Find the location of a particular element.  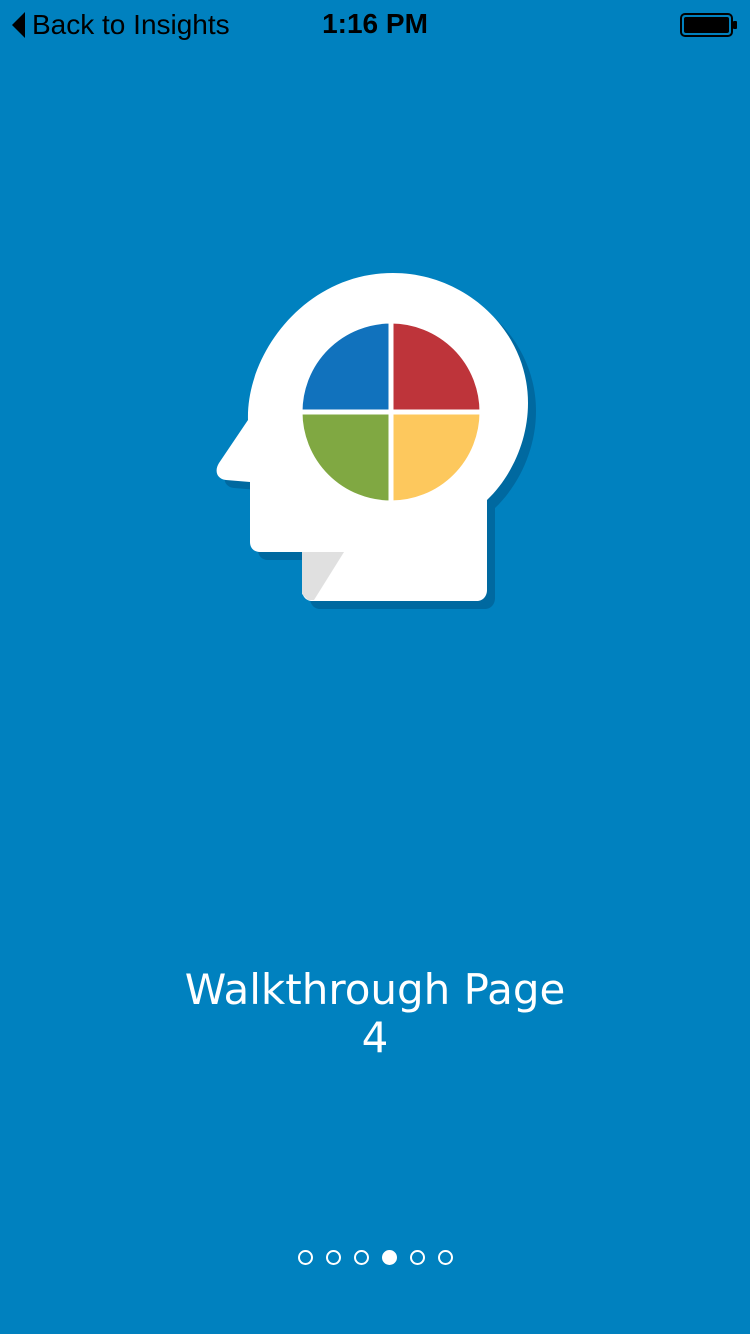

page-title-line-2: 4 is located at coordinates (375, 1037).